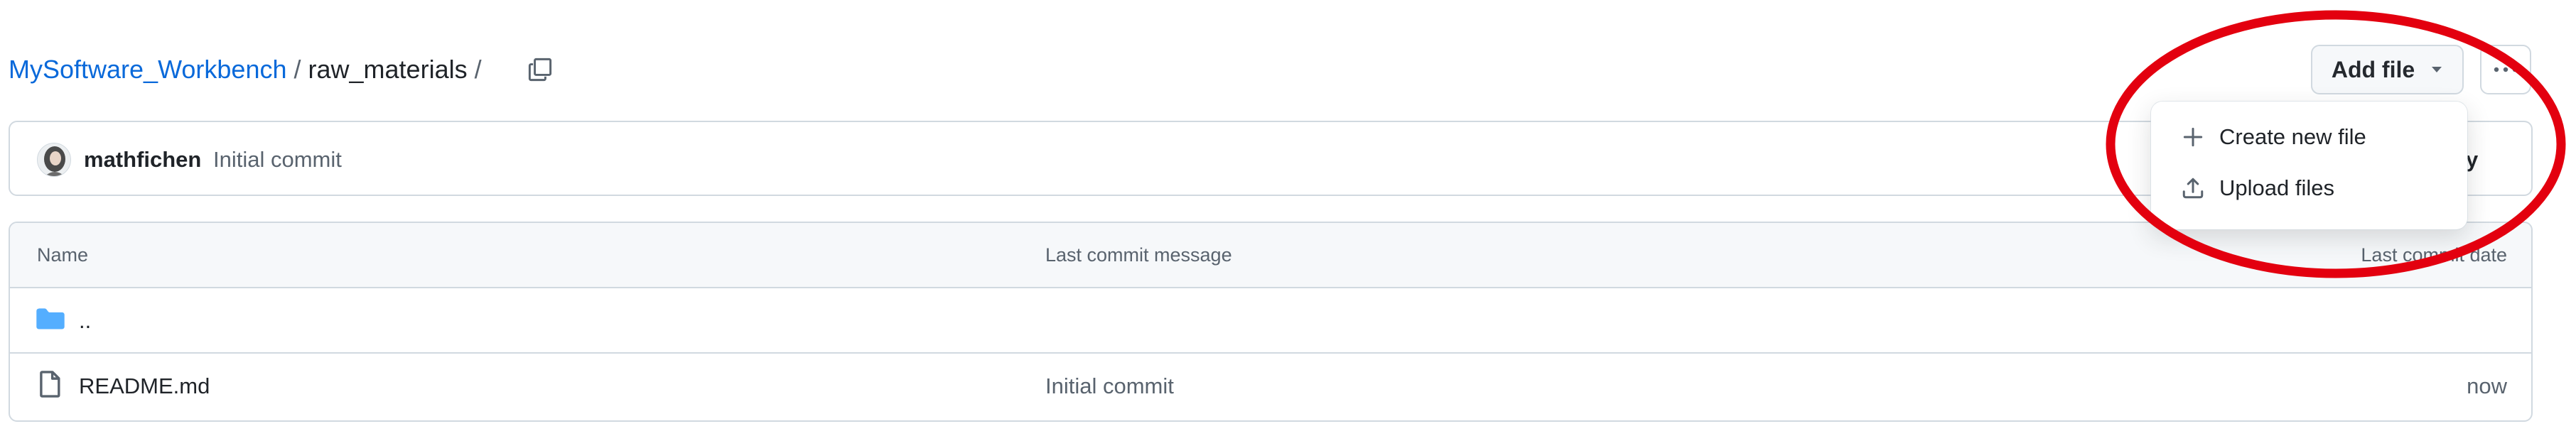 The width and height of the screenshot is (2576, 436). I want to click on add-file-button: Add file, so click(2387, 69).